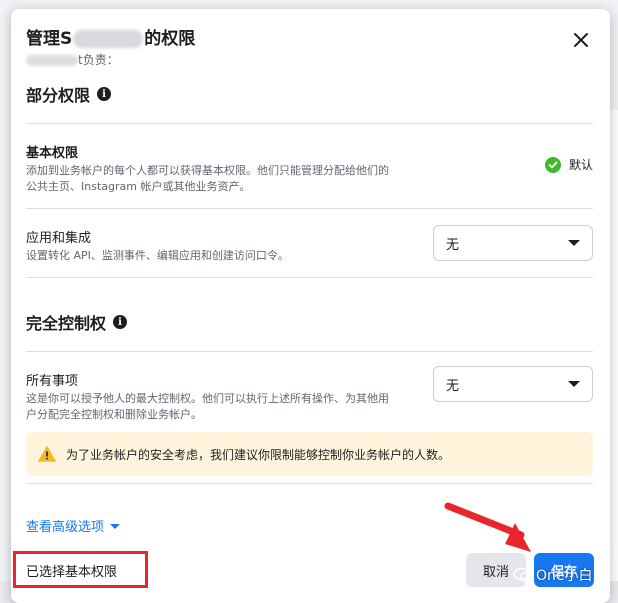 Image resolution: width=618 pixels, height=603 pixels. What do you see at coordinates (52, 153) in the screenshot?
I see `basic-permission-title: 基本权限` at bounding box center [52, 153].